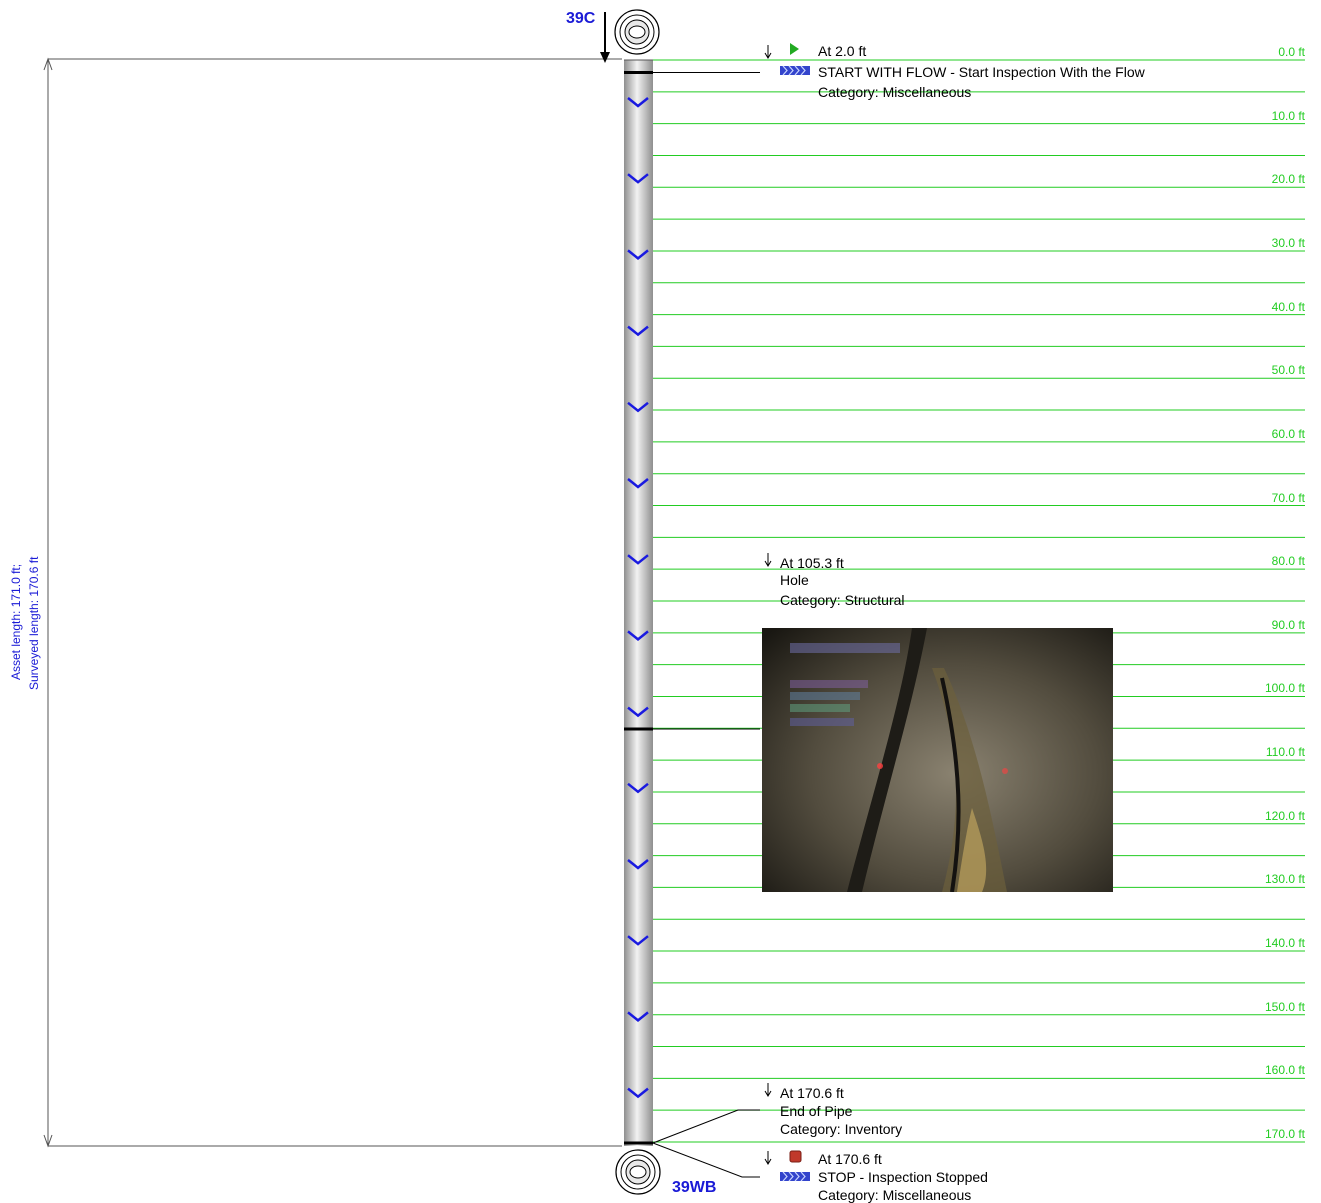 This screenshot has height=1203, width=1321. I want to click on leader-lines, so click(706, 625).